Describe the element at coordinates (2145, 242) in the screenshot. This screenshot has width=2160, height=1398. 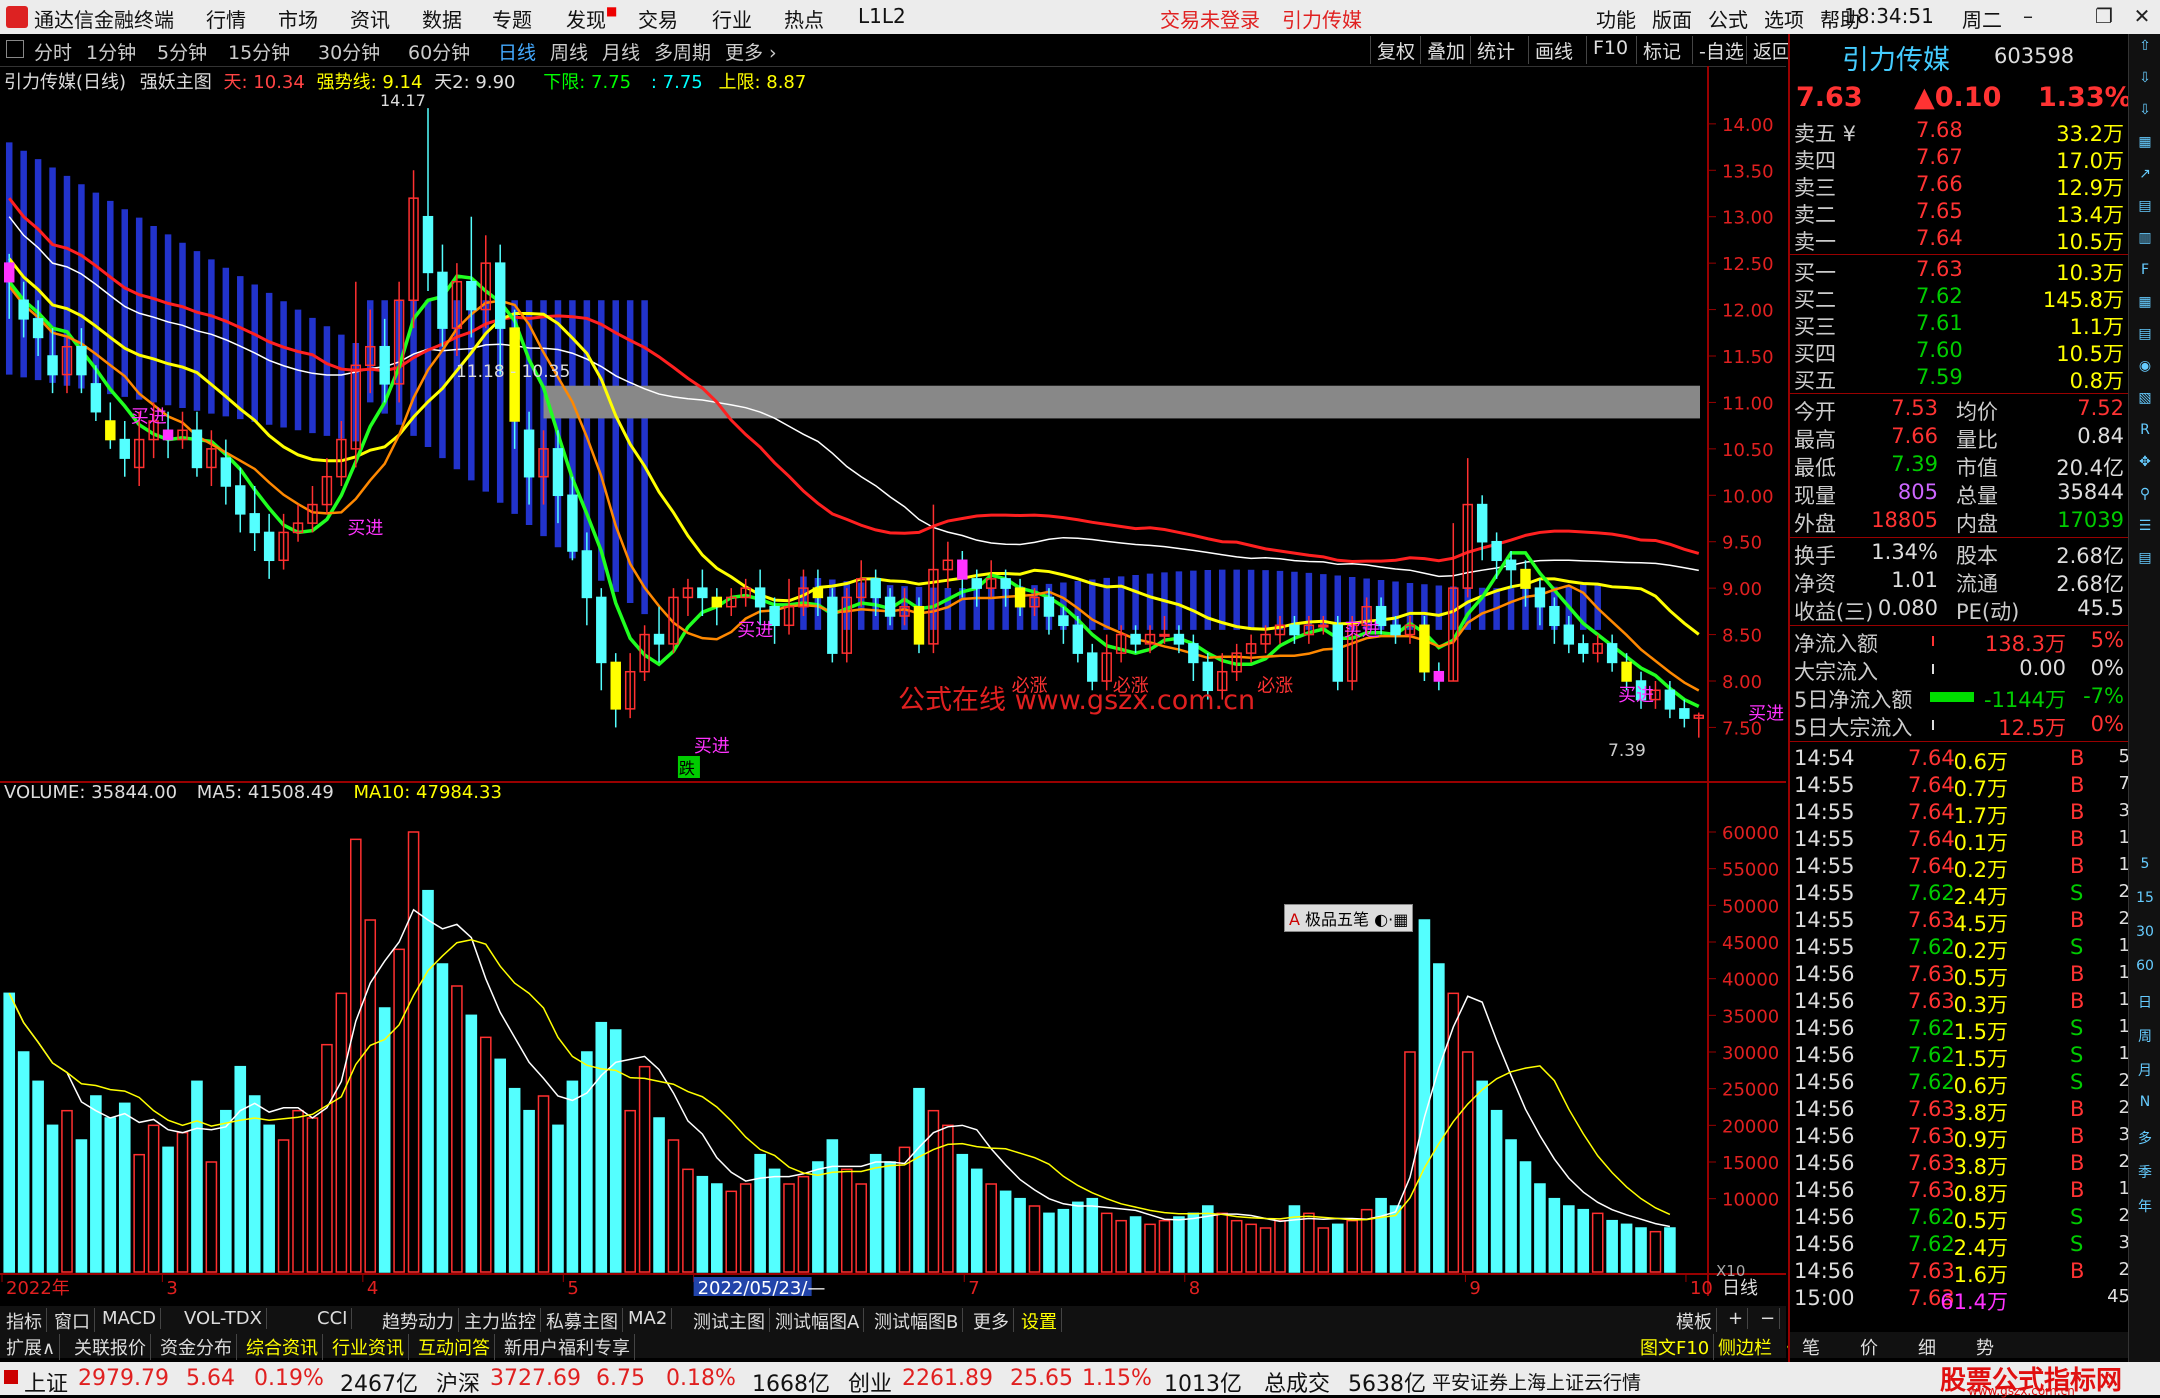
I see `sidebar-tool-icon: ▥` at that location.